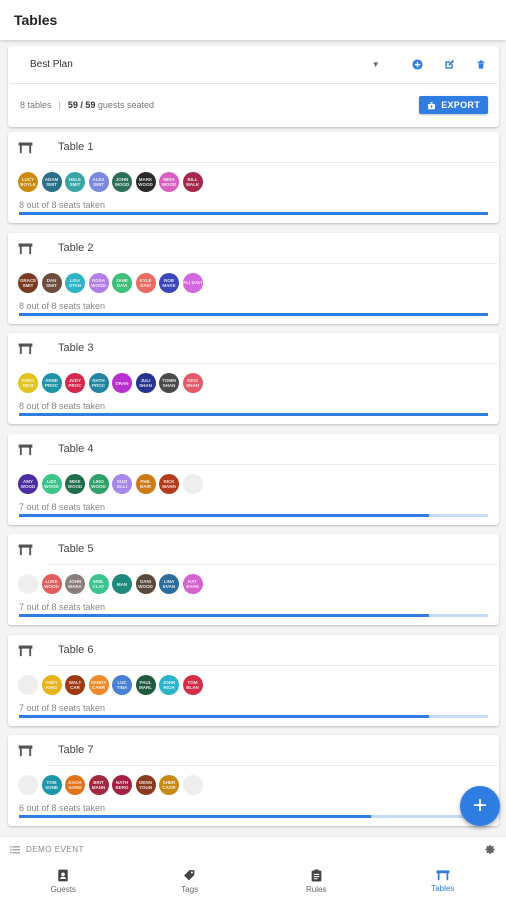 The image size is (506, 900). What do you see at coordinates (169, 584) in the screenshot?
I see `guest-avatar: LINA EVAN` at bounding box center [169, 584].